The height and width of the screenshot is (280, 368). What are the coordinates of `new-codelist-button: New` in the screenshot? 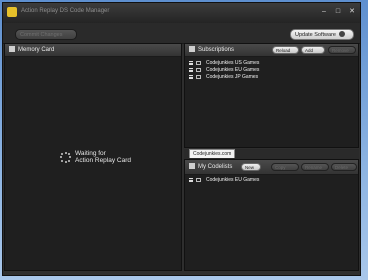 It's located at (251, 167).